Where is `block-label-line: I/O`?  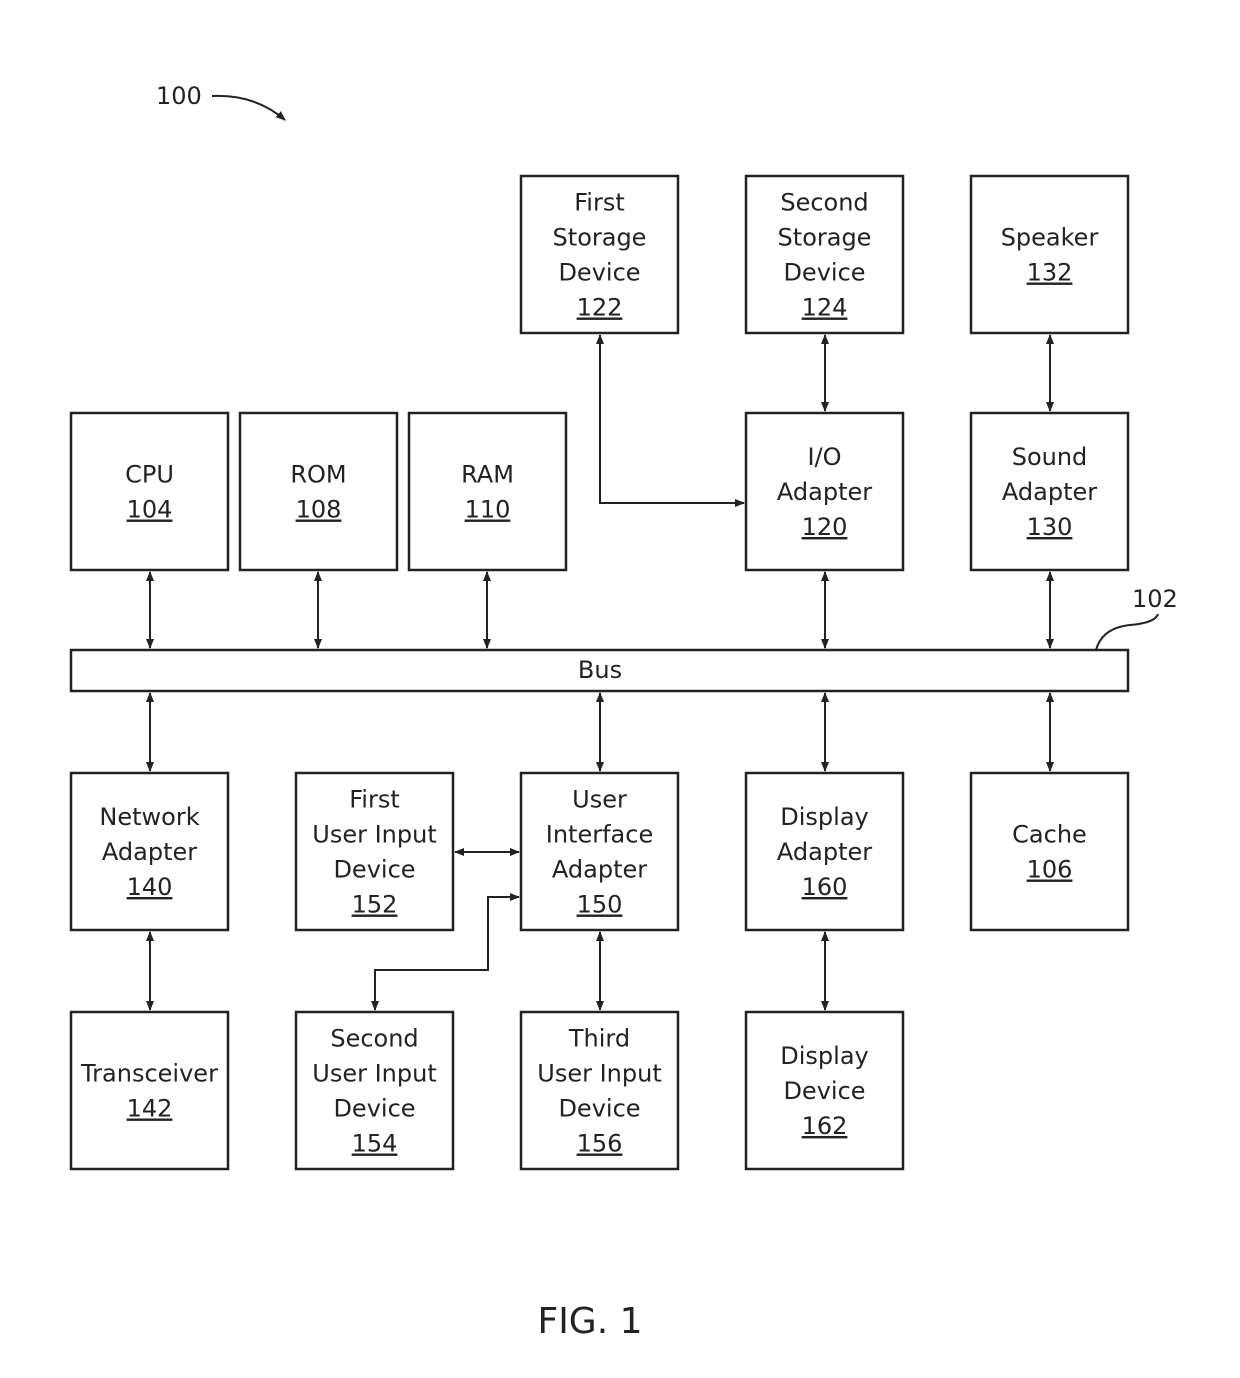
block-label-line: I/O is located at coordinates (824, 457).